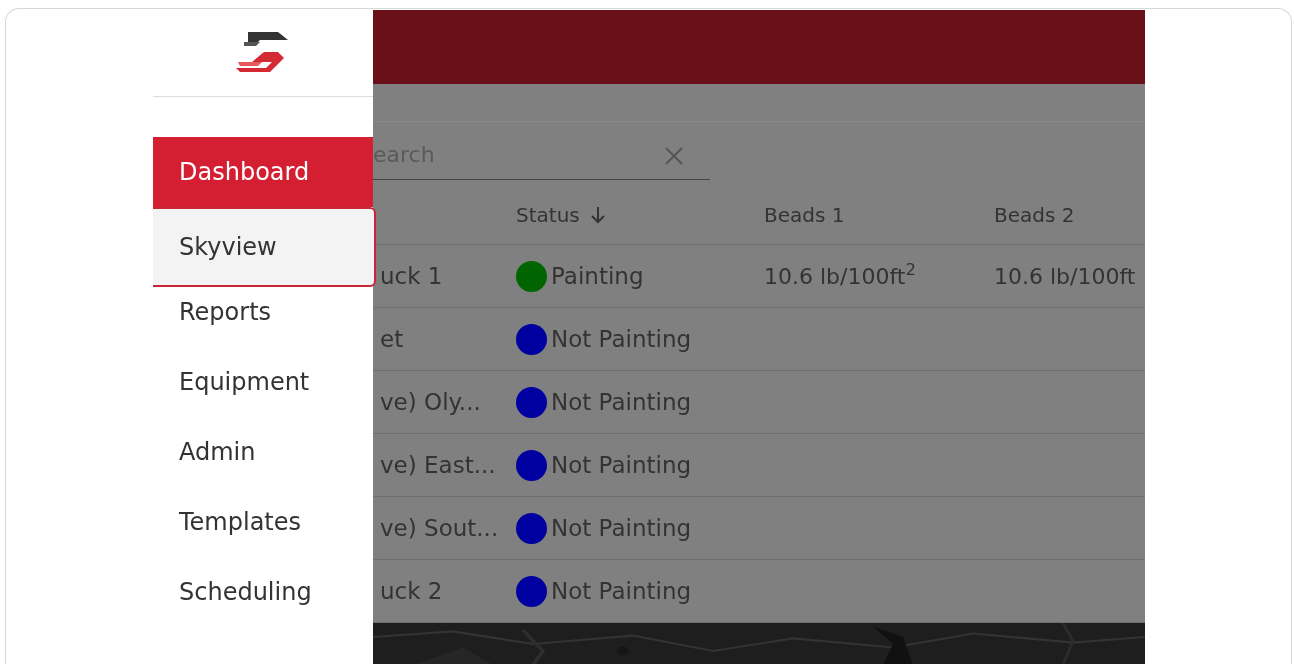  Describe the element at coordinates (674, 156) in the screenshot. I see `close-icon` at that location.